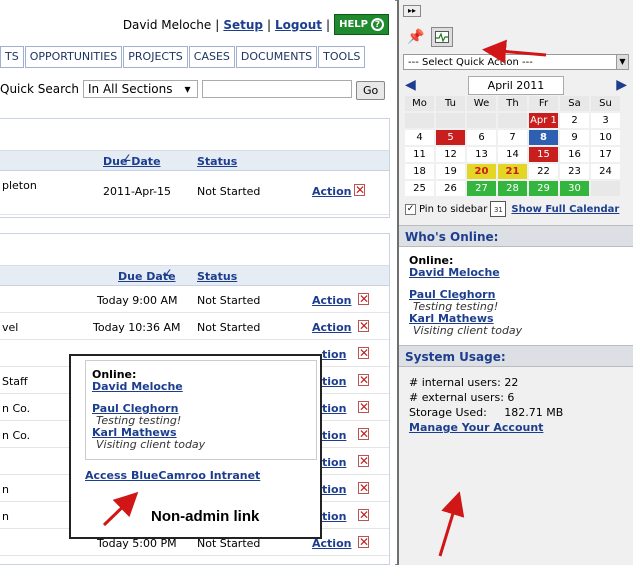  What do you see at coordinates (605, 137) in the screenshot?
I see `calendar-day: 10` at bounding box center [605, 137].